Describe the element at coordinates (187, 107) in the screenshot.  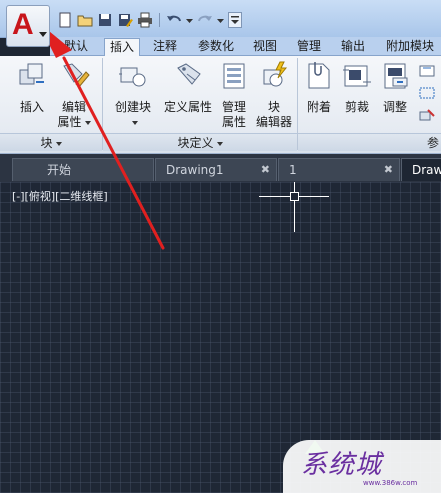
I see `define-attribute-label: 定义属性` at that location.